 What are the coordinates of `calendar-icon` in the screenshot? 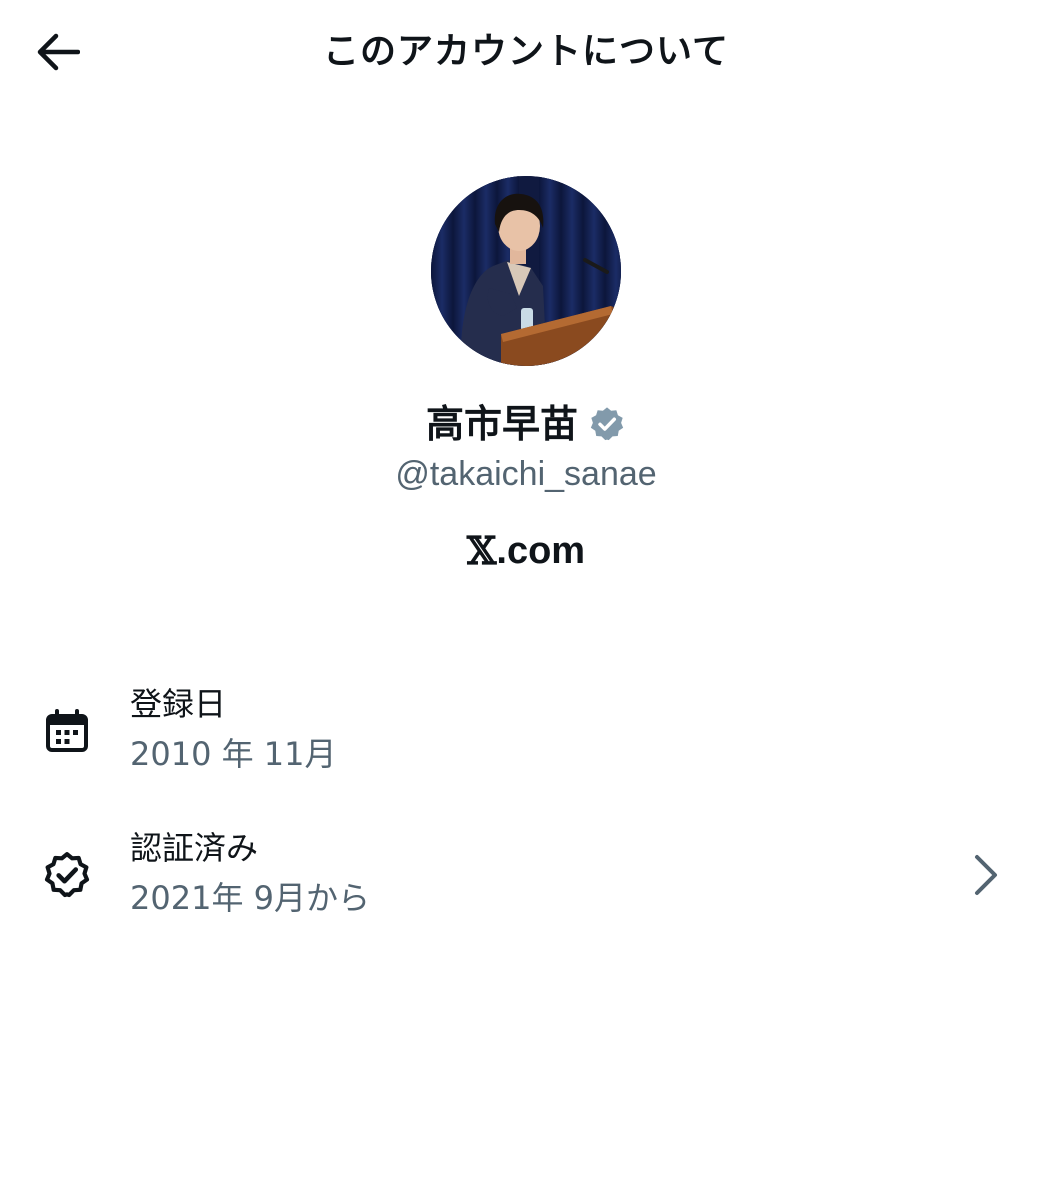 It's located at (67, 731).